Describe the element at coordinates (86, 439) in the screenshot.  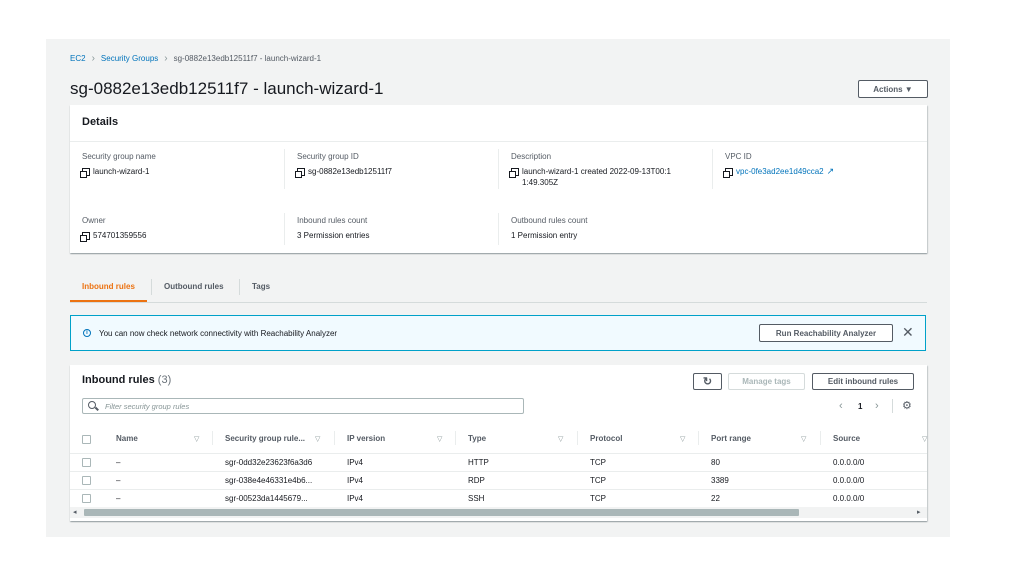
I see `select-all-checkbox` at that location.